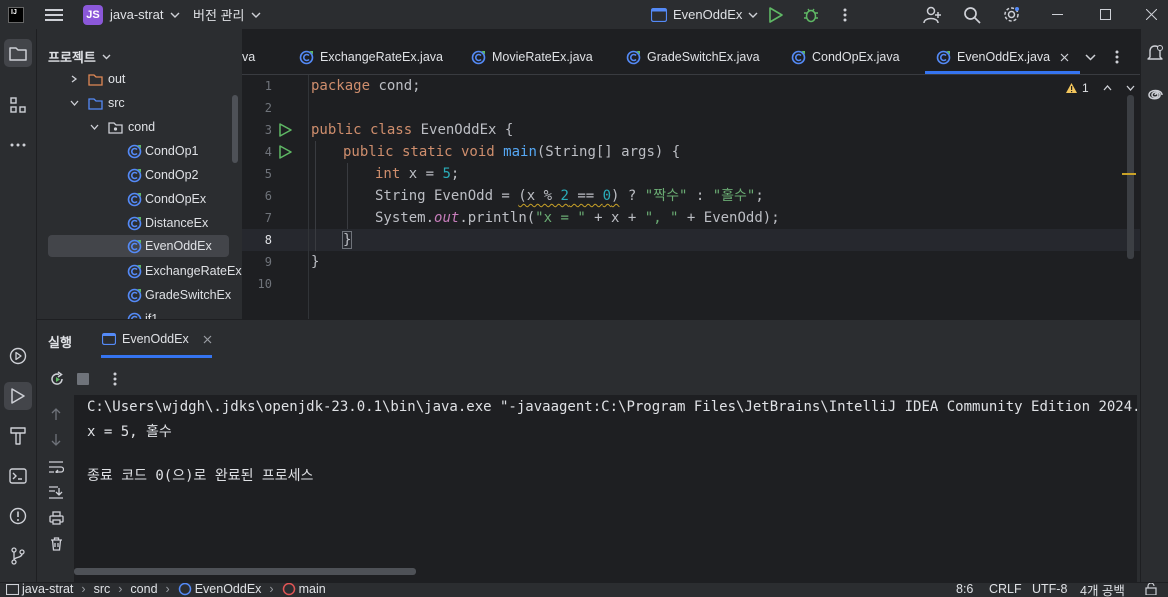 The height and width of the screenshot is (597, 1168). What do you see at coordinates (18, 396) in the screenshot?
I see `run-tool-button` at bounding box center [18, 396].